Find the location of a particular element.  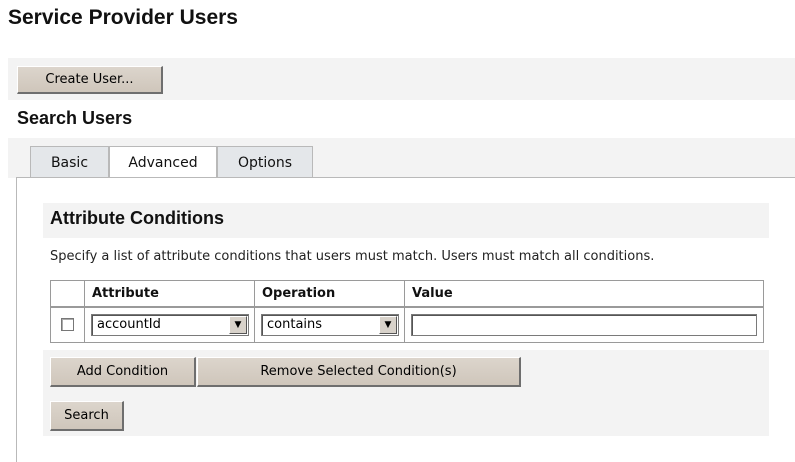

operation-select: contains ▼ is located at coordinates (330, 324).